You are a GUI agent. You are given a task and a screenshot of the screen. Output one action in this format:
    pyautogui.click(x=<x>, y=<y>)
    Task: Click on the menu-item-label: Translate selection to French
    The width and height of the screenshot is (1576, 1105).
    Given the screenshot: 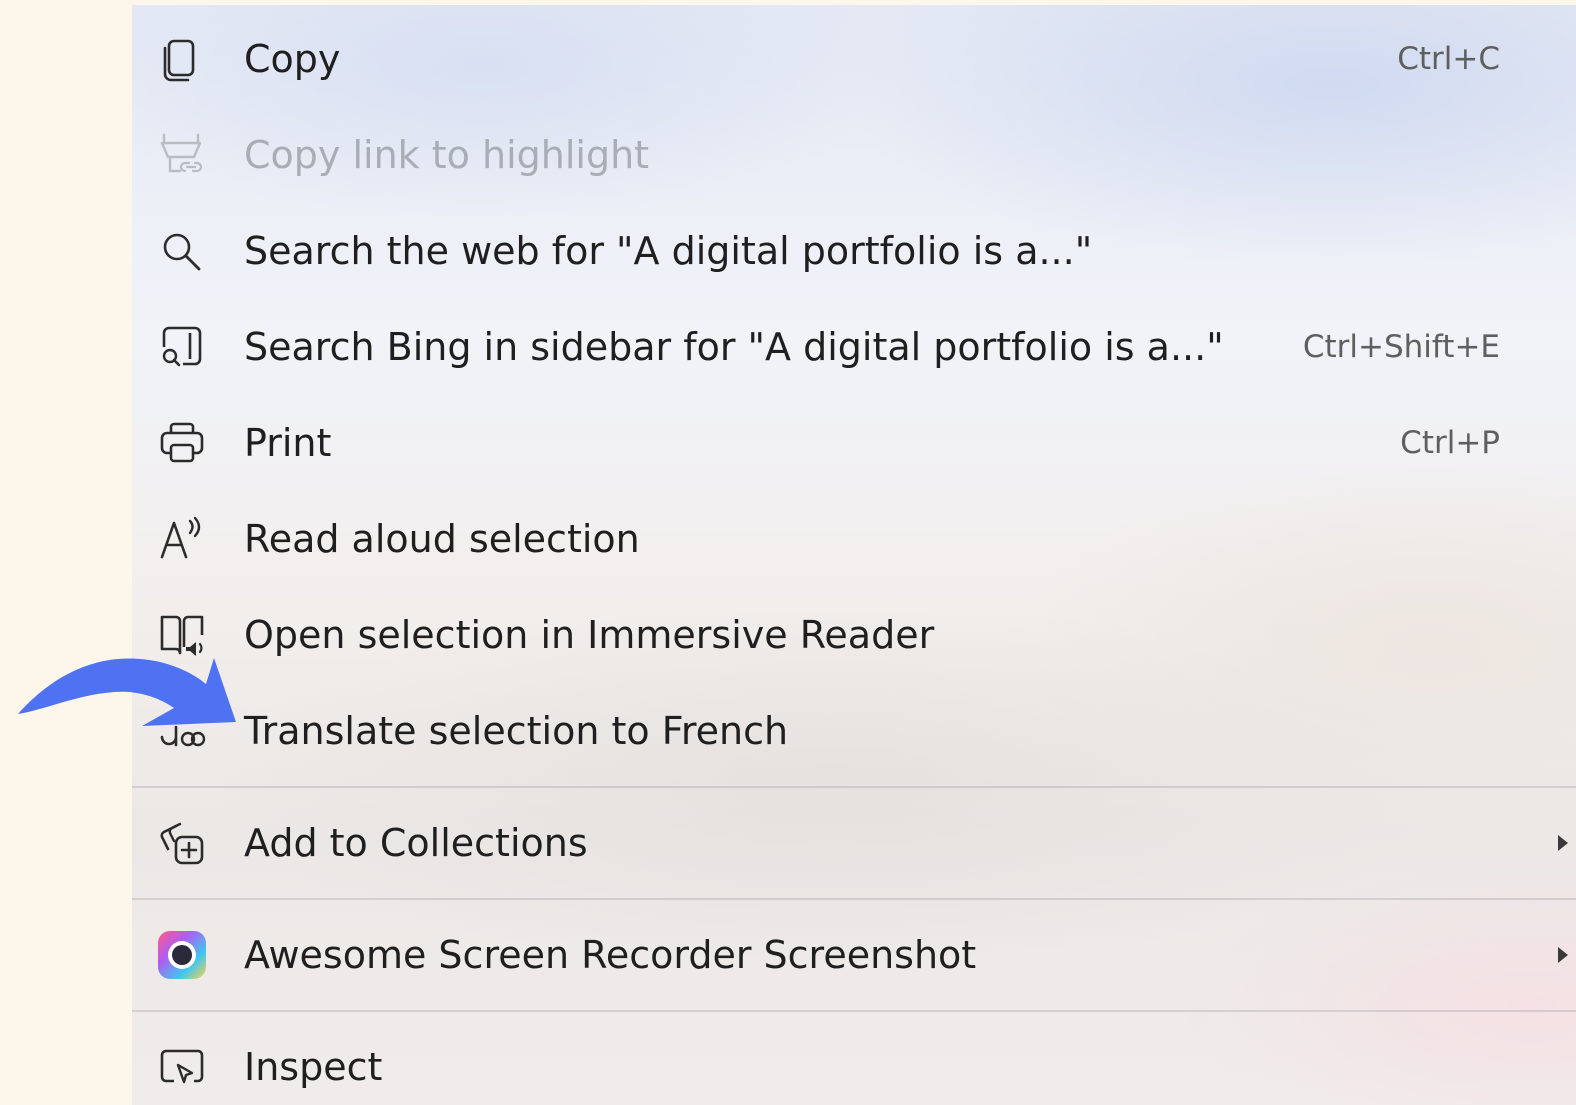 What is the action you would take?
    pyautogui.click(x=516, y=731)
    